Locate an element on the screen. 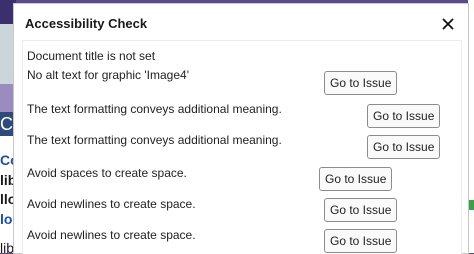  issue-text: Avoid spaces to create space. is located at coordinates (107, 173).